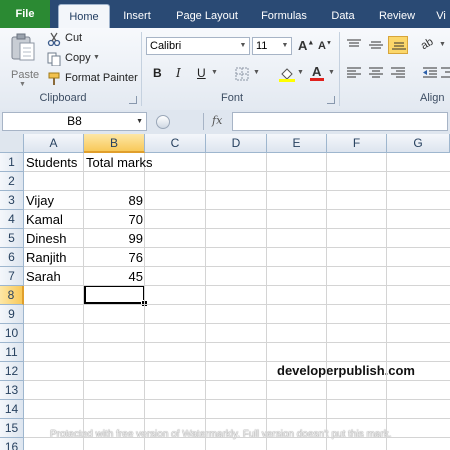  I want to click on alignment-group-label: Align, so click(432, 98).